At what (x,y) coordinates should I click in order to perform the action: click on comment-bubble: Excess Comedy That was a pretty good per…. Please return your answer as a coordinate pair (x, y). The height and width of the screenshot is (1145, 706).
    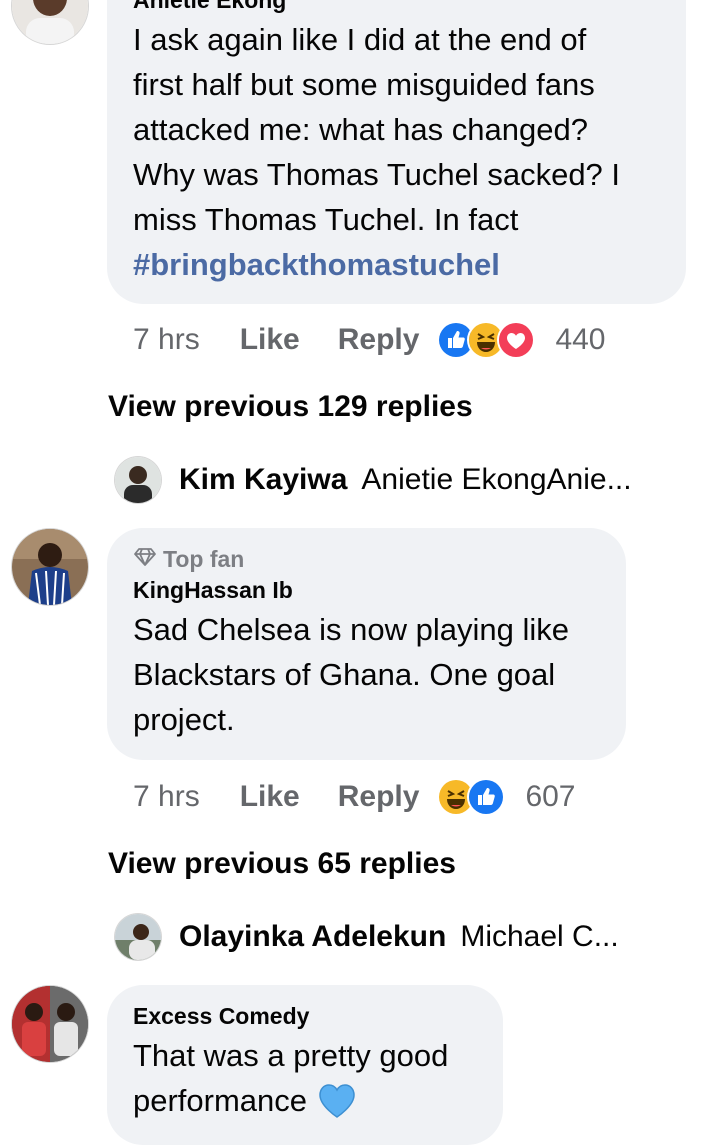
    Looking at the image, I should click on (305, 1065).